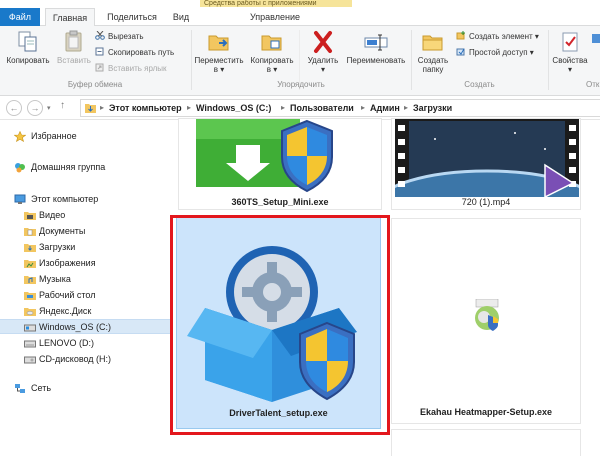 This screenshot has height=456, width=600. Describe the element at coordinates (181, 17) in the screenshot. I see `tab-view: Вид` at that location.